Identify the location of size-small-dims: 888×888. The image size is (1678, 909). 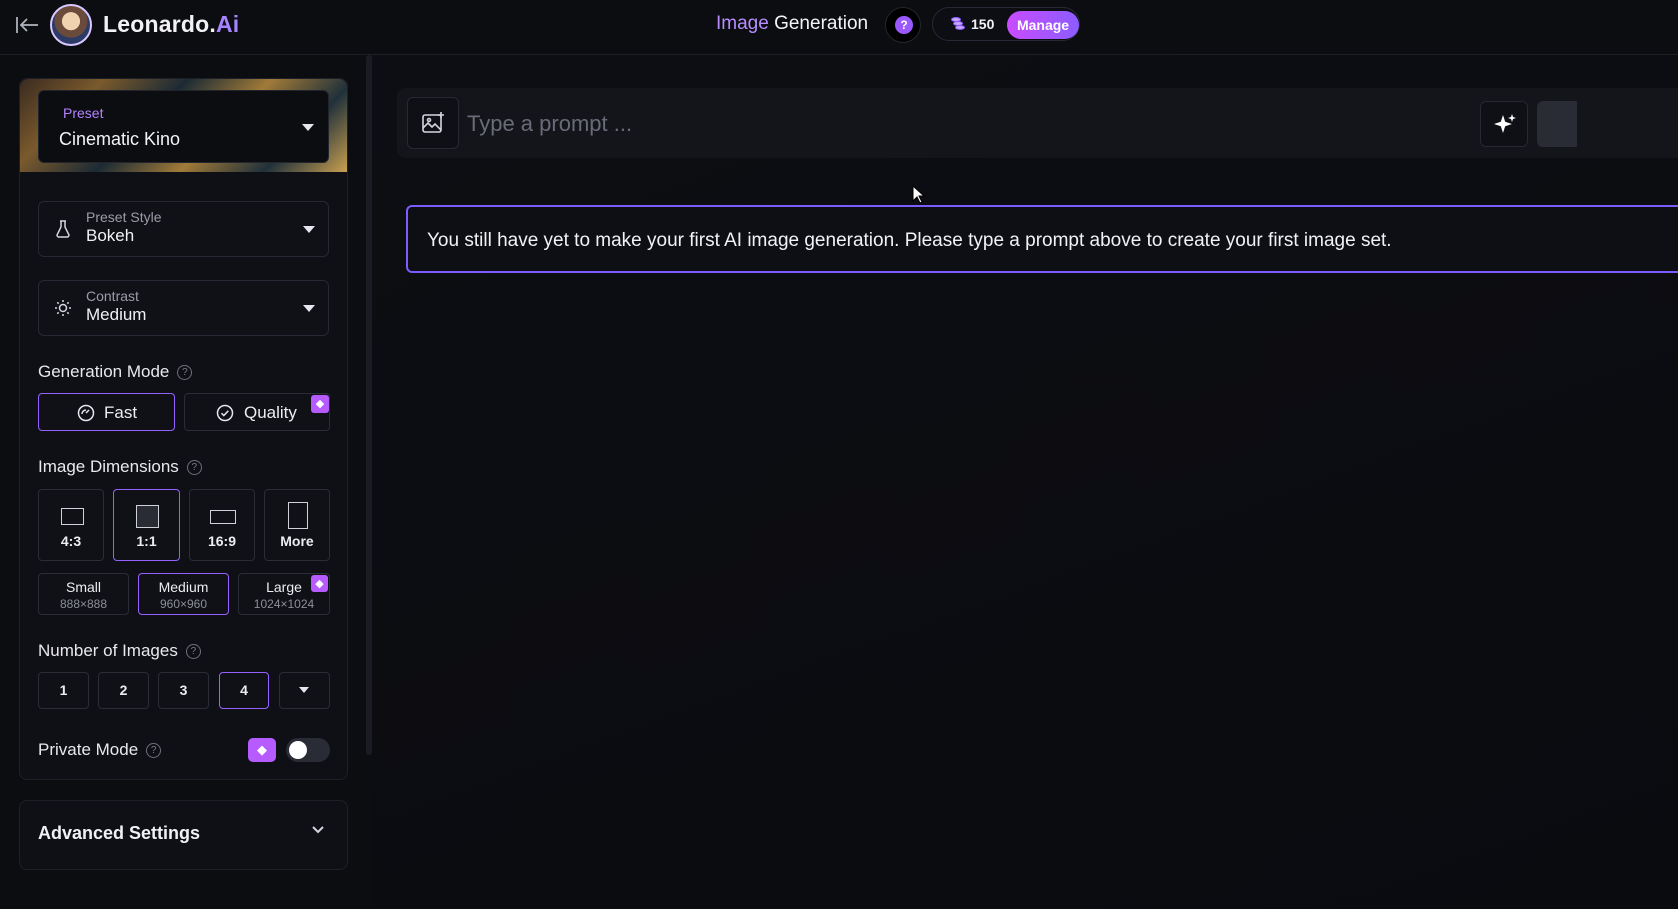
(83, 604).